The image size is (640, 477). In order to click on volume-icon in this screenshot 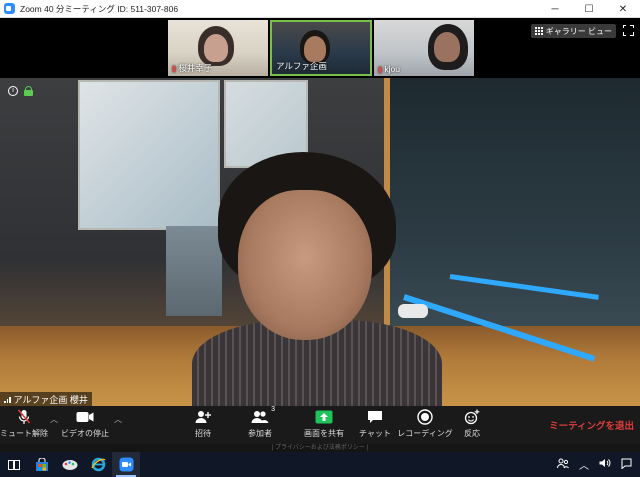, I will do `click(605, 464)`.